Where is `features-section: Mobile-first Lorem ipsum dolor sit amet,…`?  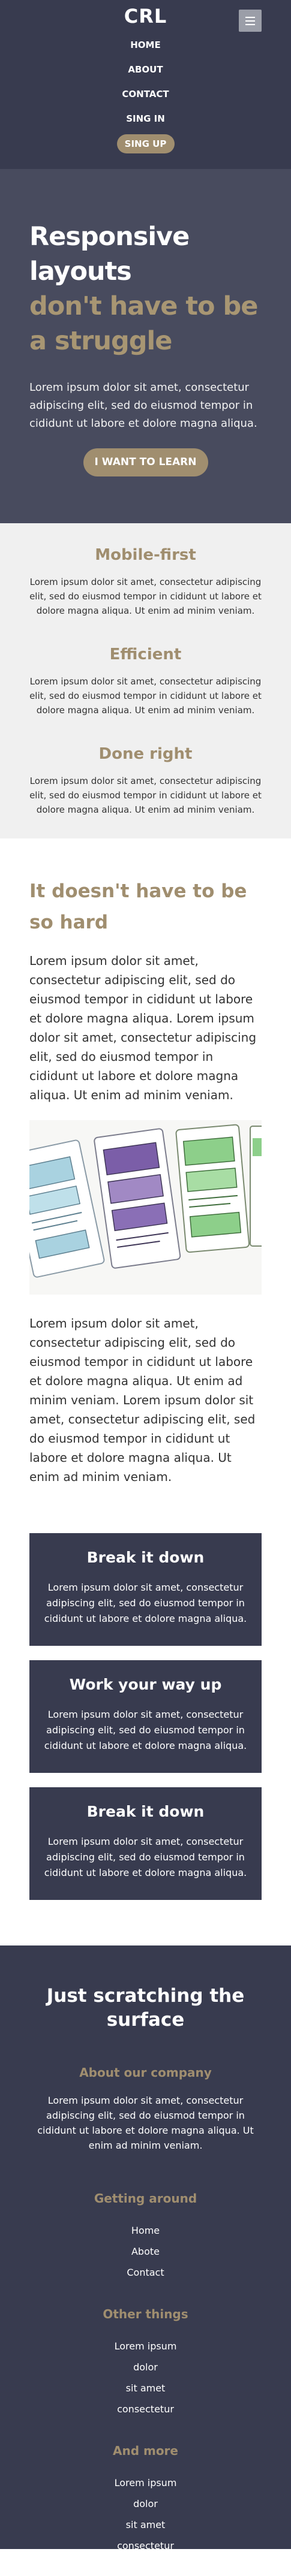 features-section: Mobile-first Lorem ipsum dolor sit amet,… is located at coordinates (145, 680).